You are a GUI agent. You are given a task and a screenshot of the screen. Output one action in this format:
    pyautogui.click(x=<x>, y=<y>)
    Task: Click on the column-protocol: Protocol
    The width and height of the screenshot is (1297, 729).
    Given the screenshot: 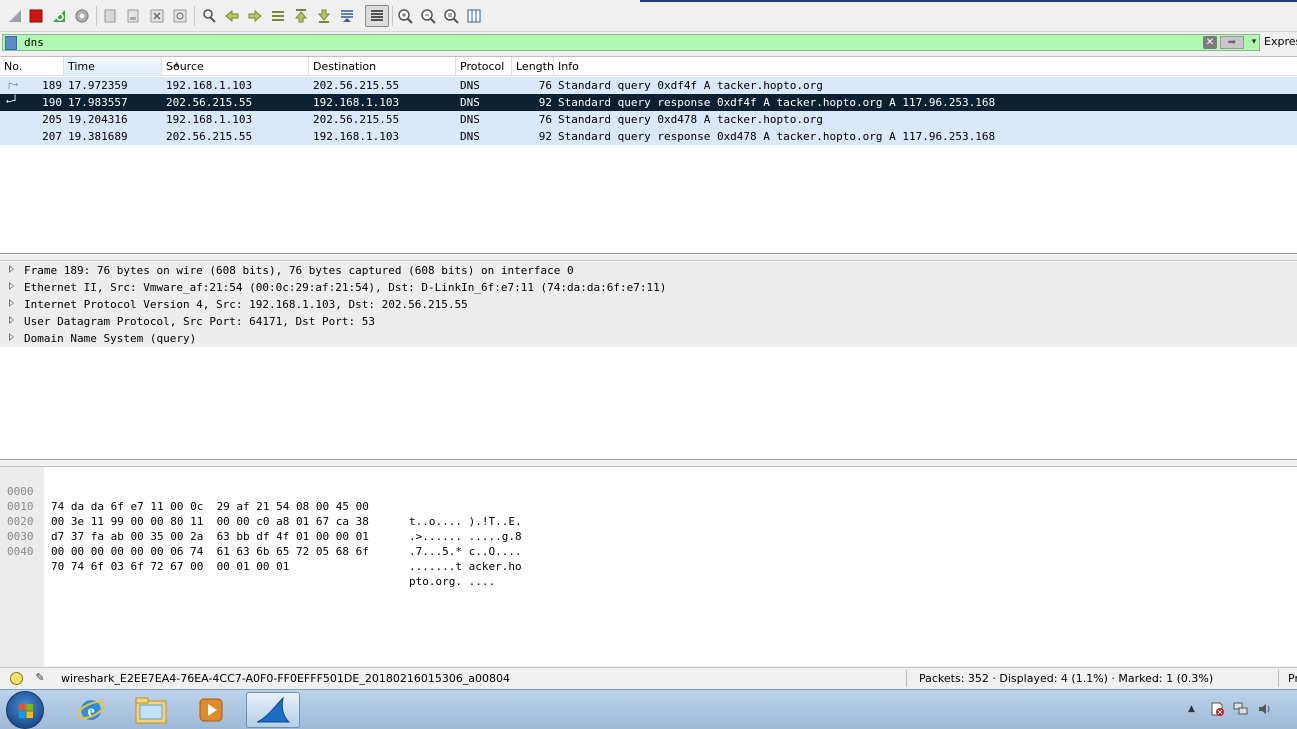 What is the action you would take?
    pyautogui.click(x=484, y=66)
    